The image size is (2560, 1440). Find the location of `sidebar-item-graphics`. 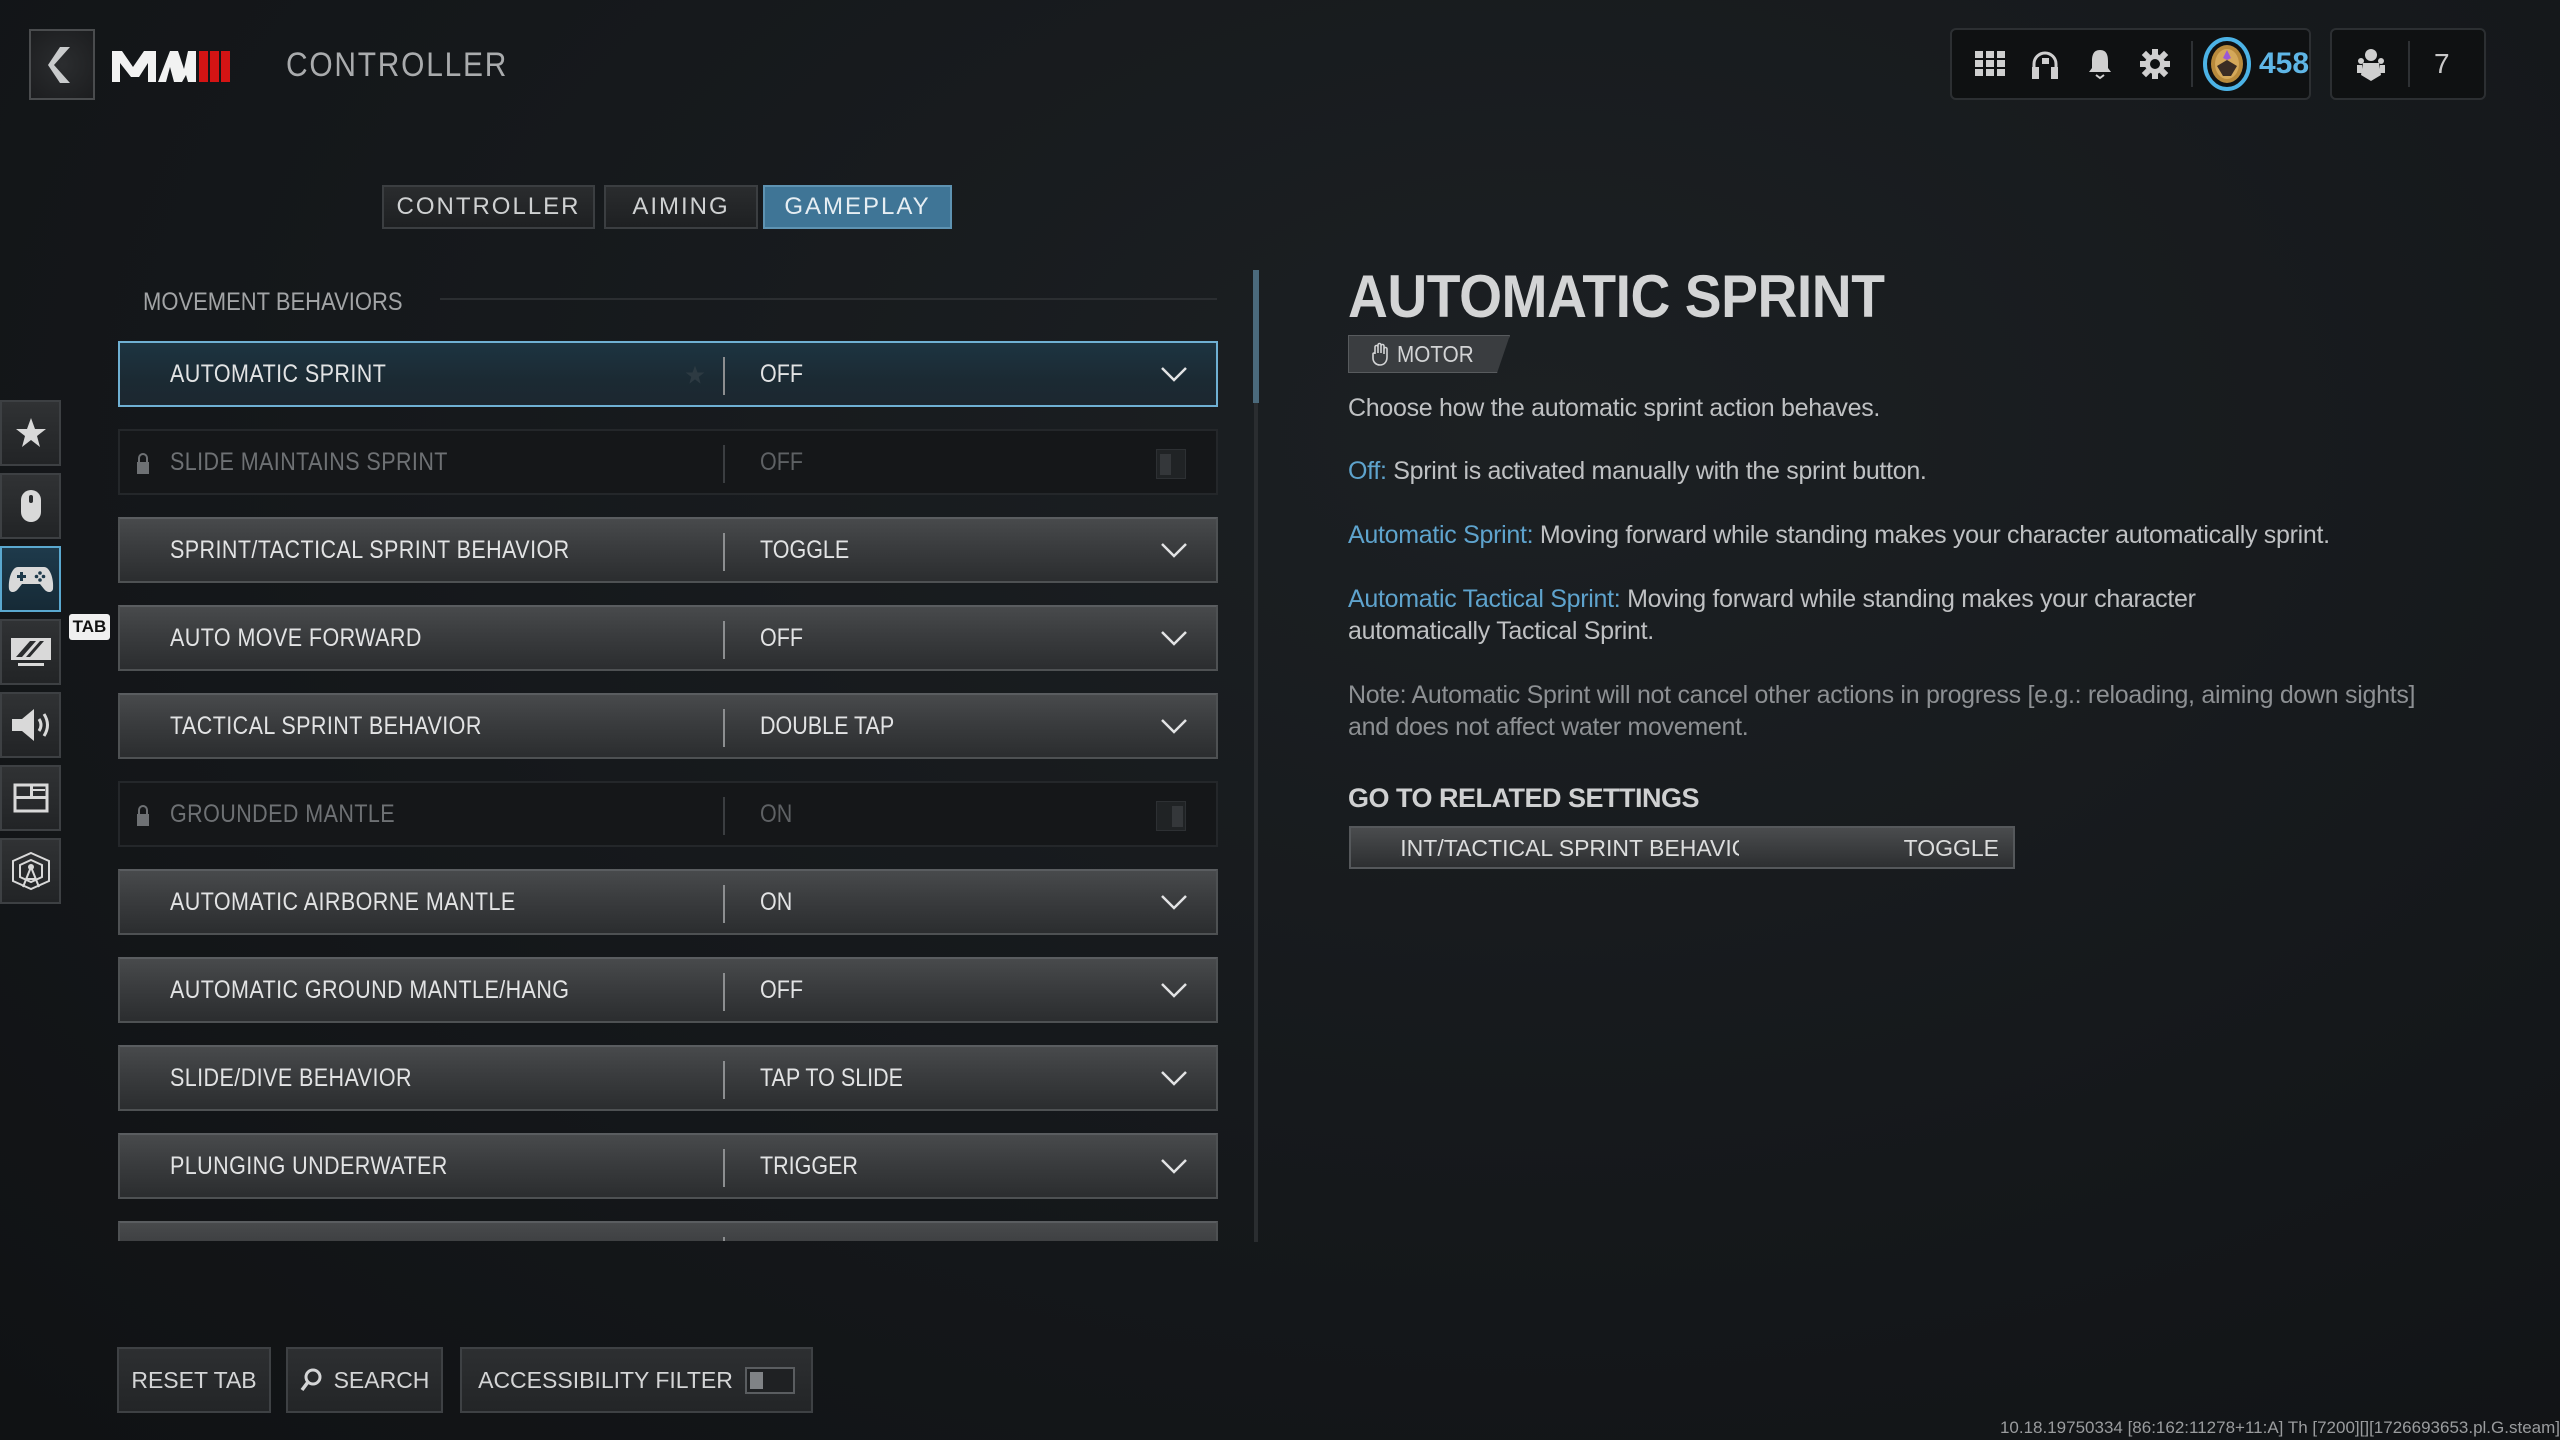

sidebar-item-graphics is located at coordinates (30, 652).